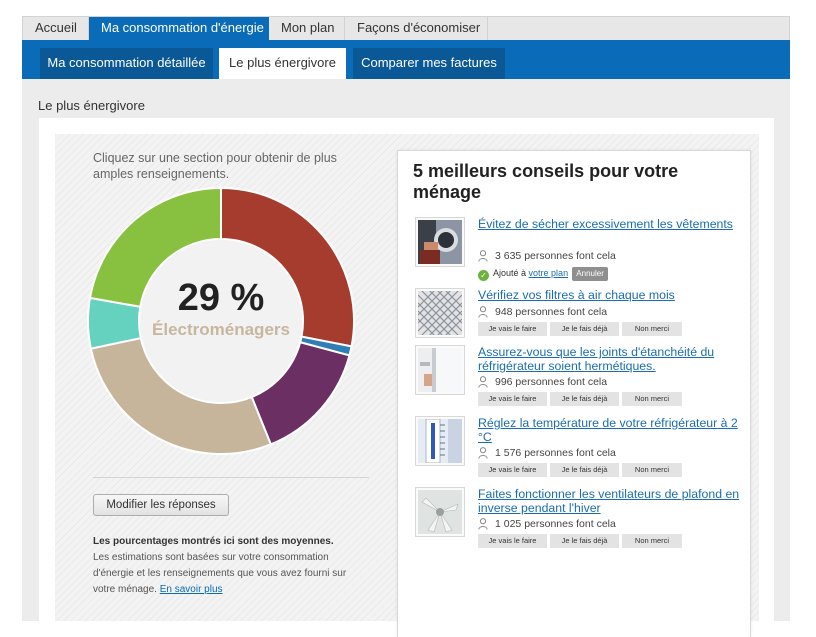 The height and width of the screenshot is (637, 816). What do you see at coordinates (483, 275) in the screenshot?
I see `check-icon: ✓` at bounding box center [483, 275].